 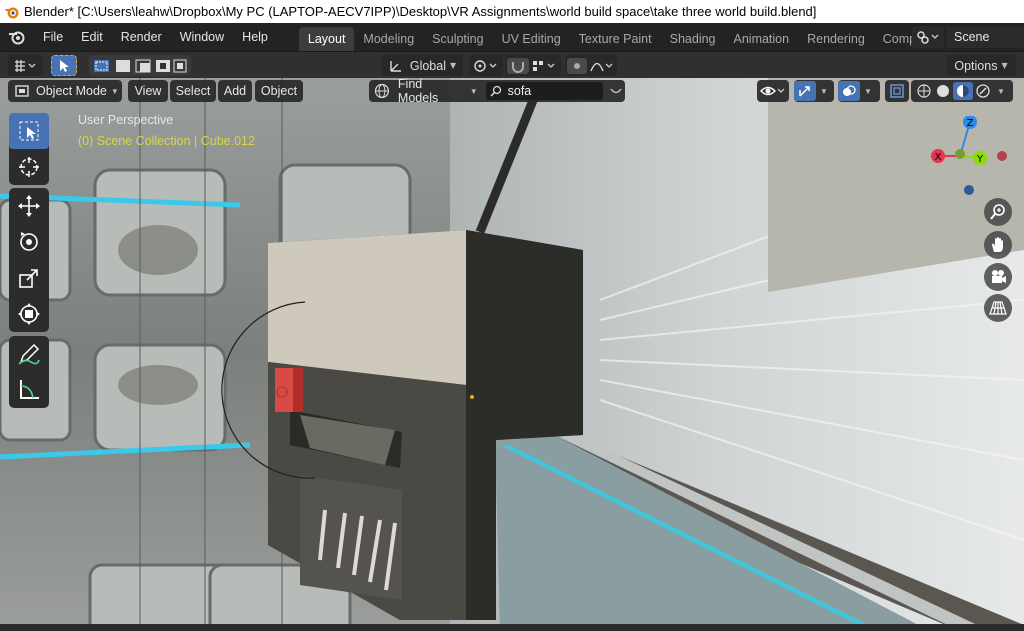 I want to click on tool-cursor, so click(x=29, y=167).